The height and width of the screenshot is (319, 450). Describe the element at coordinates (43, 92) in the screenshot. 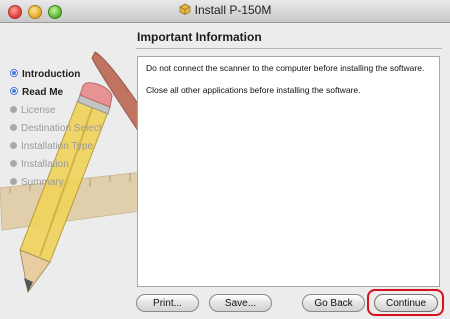

I see `step-label: Read Me` at that location.